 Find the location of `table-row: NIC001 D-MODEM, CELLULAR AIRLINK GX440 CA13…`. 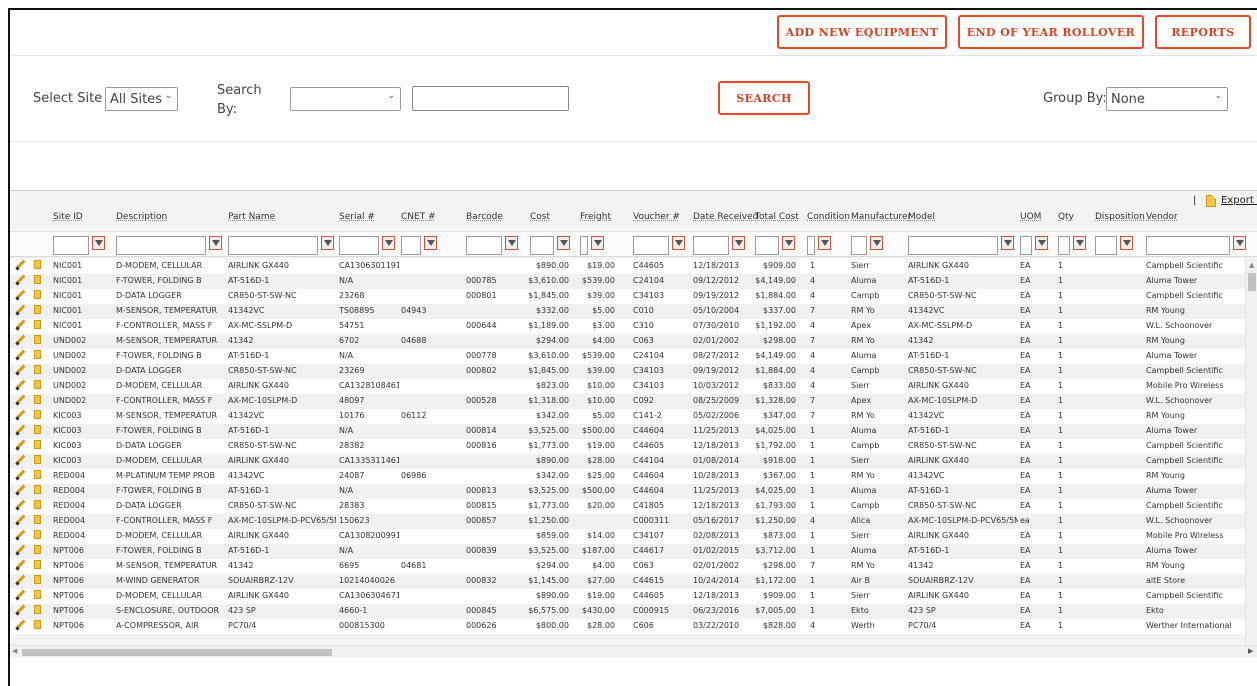

table-row: NIC001 D-MODEM, CELLULAR AIRLINK GX440 CA13… is located at coordinates (627, 266).